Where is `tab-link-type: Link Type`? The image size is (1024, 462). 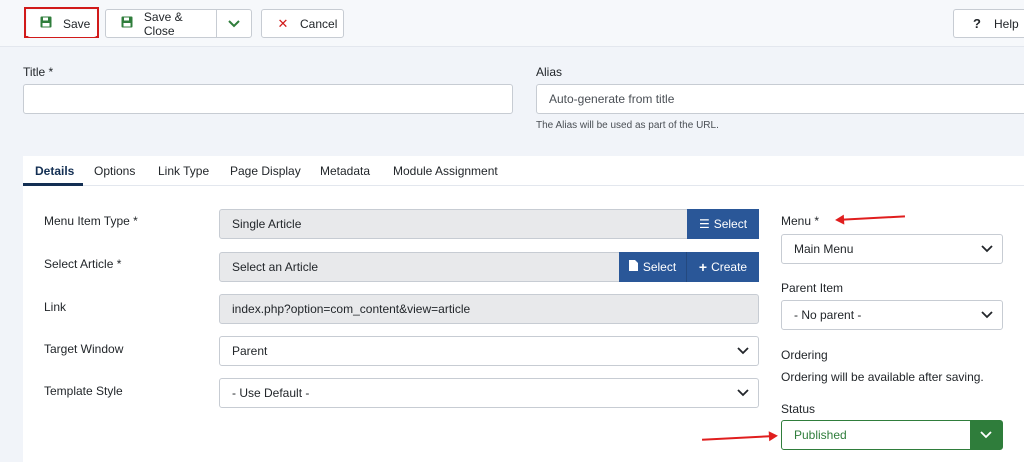 tab-link-type: Link Type is located at coordinates (183, 171).